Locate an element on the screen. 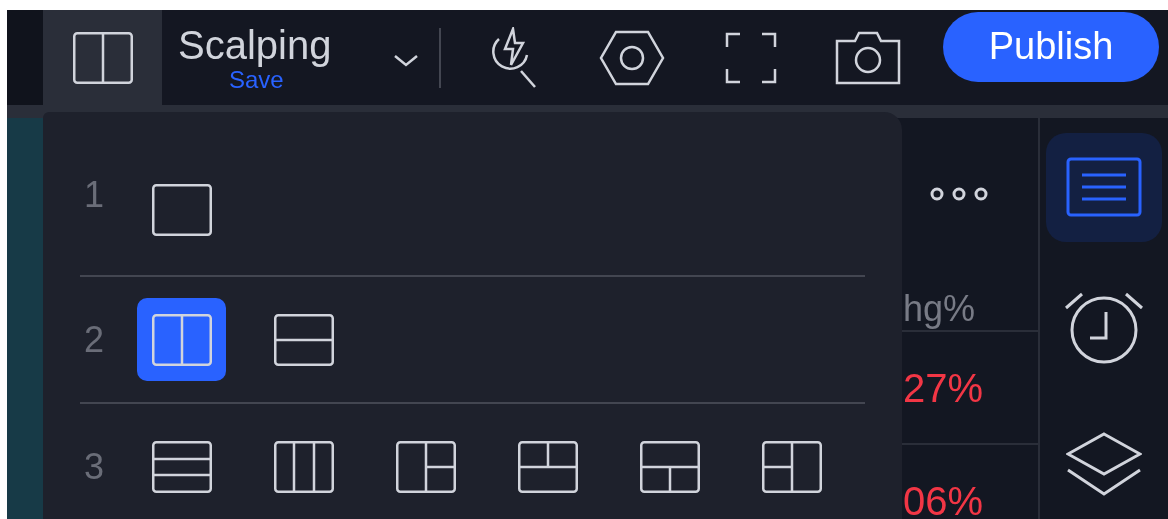  layout-button is located at coordinates (102, 57).